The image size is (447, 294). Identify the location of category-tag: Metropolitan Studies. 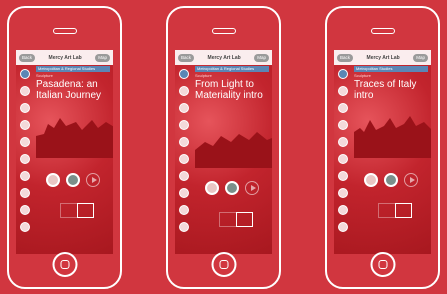
(391, 69).